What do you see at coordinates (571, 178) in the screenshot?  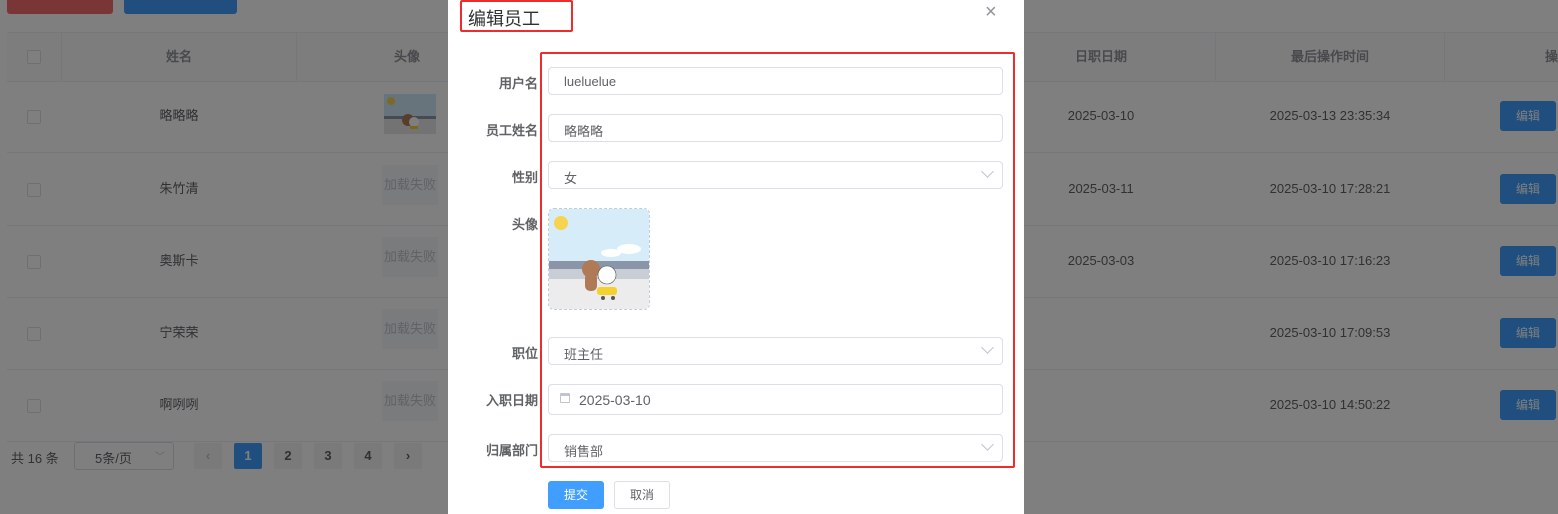 I see `gender-value: 女` at bounding box center [571, 178].